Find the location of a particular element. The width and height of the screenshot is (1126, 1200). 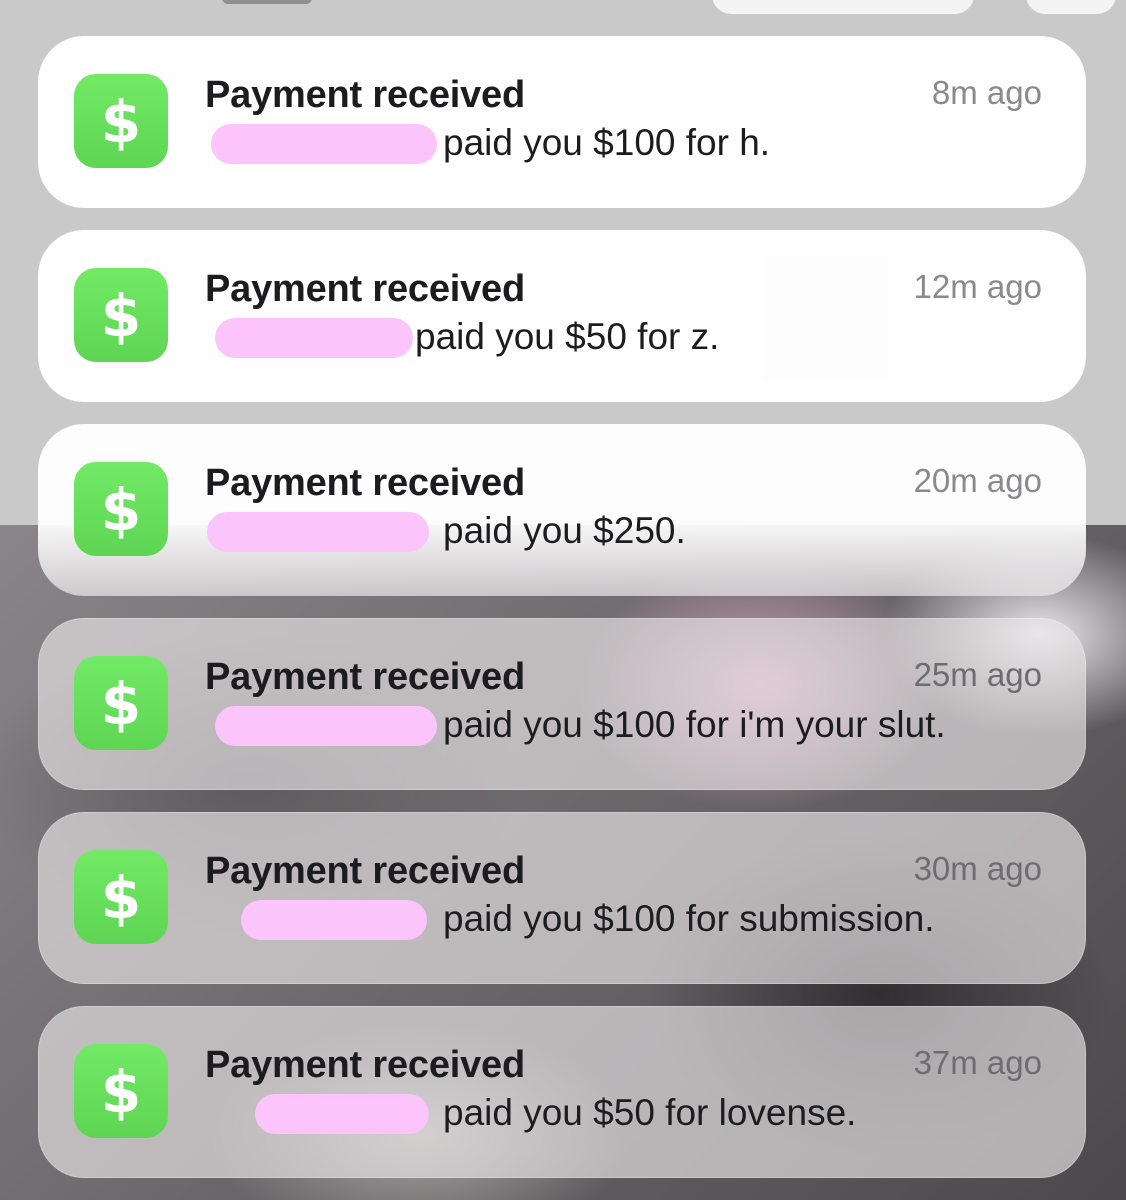

notification-time: 20m ago is located at coordinates (977, 480).